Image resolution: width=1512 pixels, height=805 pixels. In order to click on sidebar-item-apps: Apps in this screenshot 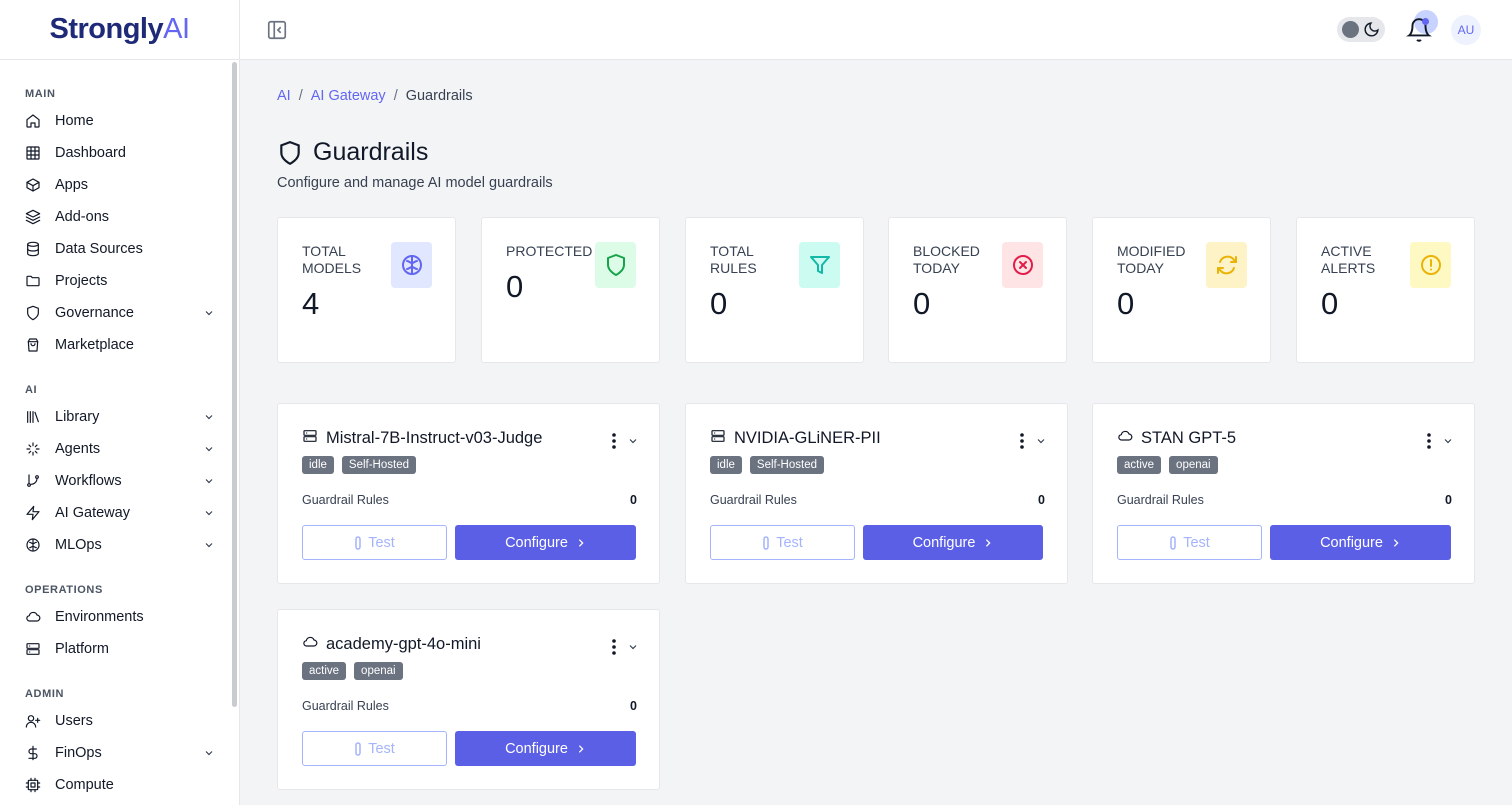, I will do `click(120, 185)`.